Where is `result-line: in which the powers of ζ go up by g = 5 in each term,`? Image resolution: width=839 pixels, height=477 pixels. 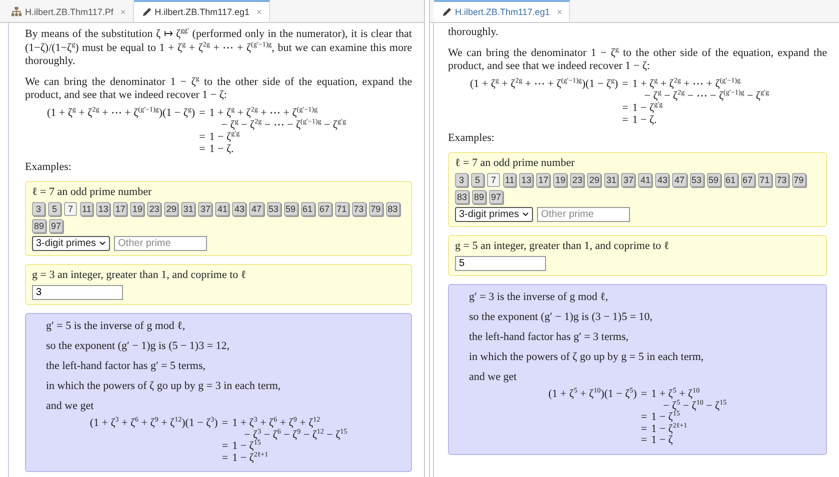
result-line: in which the powers of ζ go up by g = 5 in each term, is located at coordinates (587, 357).